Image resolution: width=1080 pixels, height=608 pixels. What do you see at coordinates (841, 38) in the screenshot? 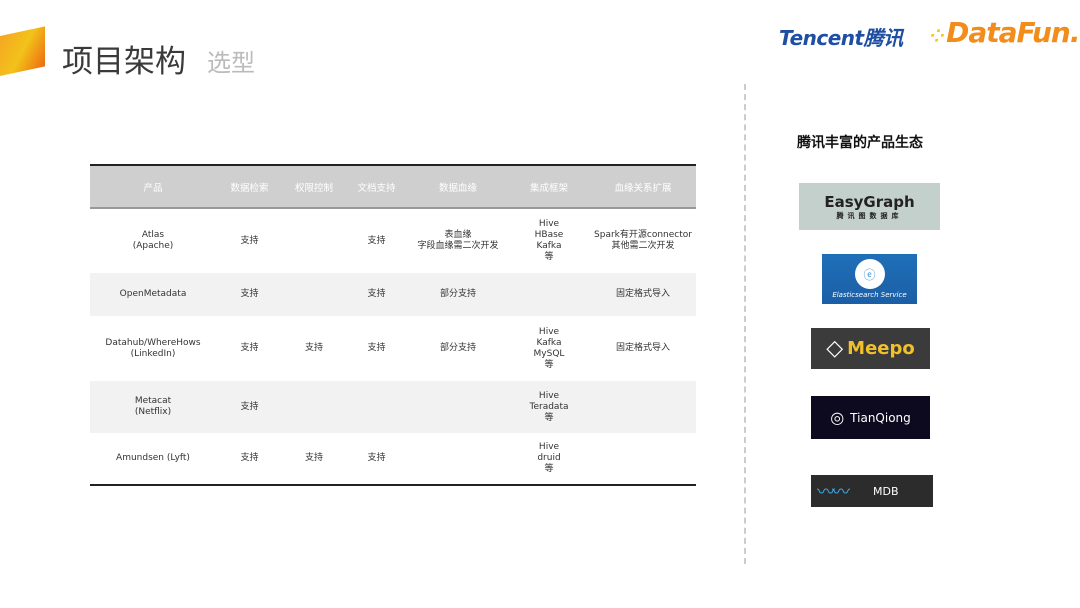
I see `tencent-logo: Tencent腾讯` at bounding box center [841, 38].